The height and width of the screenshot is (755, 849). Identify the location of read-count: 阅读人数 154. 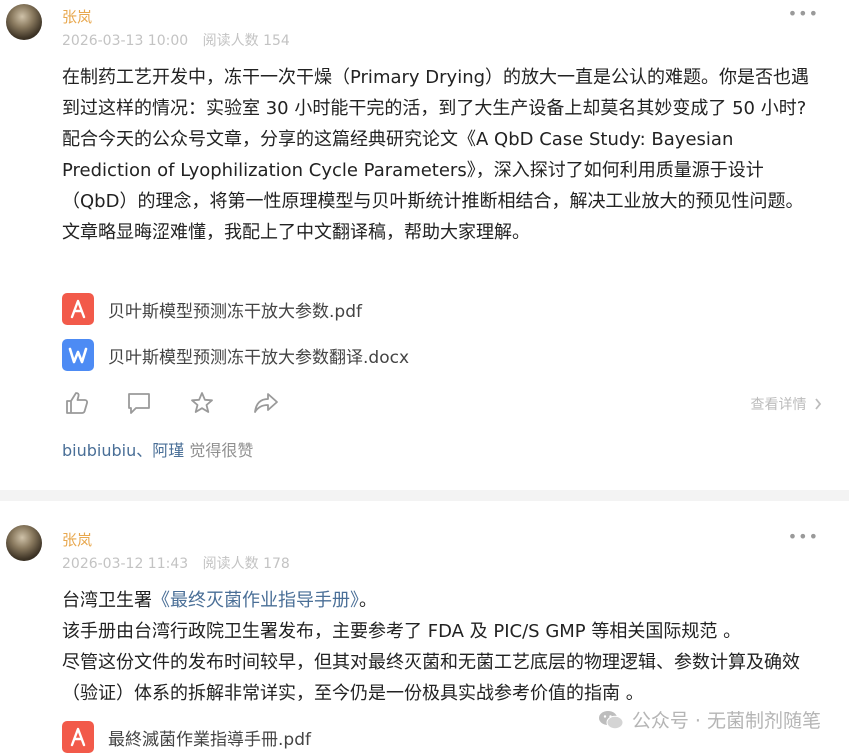
(246, 41).